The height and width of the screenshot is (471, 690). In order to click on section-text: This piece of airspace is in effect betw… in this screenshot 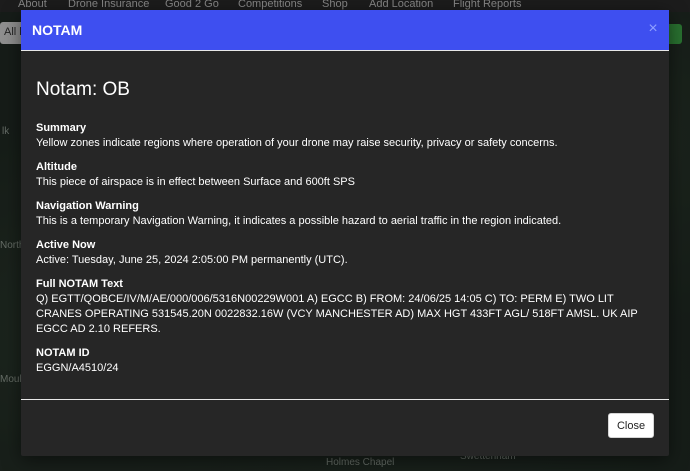, I will do `click(195, 182)`.